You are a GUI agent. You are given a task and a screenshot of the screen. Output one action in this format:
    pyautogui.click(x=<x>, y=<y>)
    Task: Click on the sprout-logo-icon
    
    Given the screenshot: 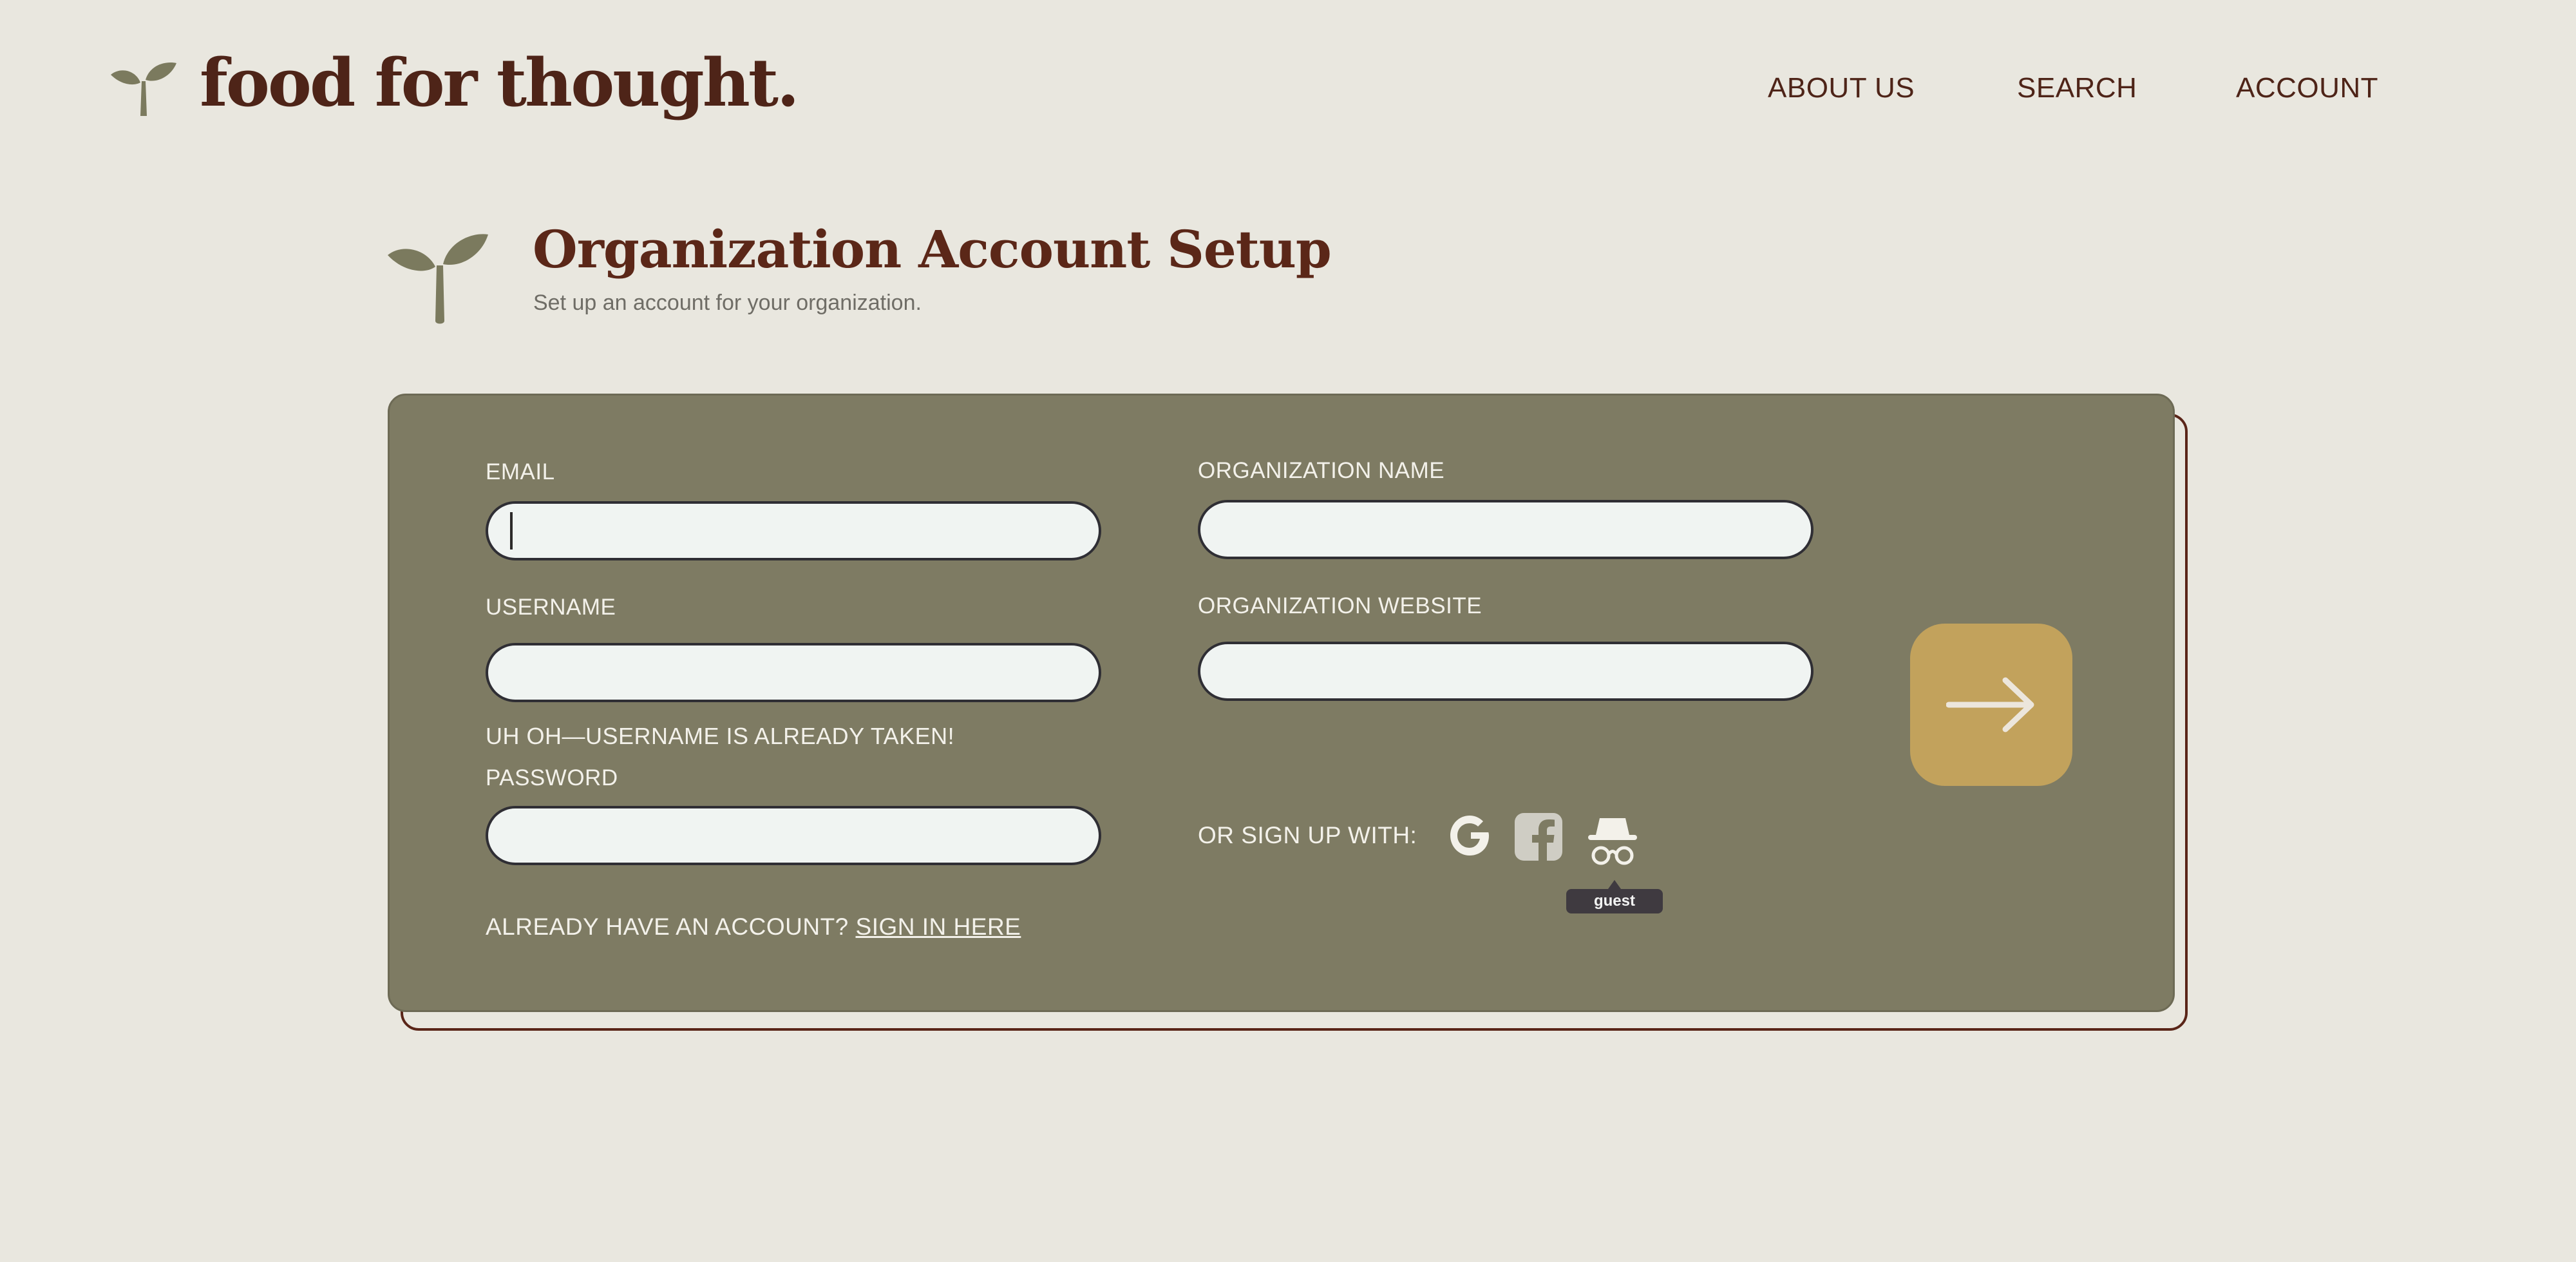 What is the action you would take?
    pyautogui.click(x=143, y=89)
    